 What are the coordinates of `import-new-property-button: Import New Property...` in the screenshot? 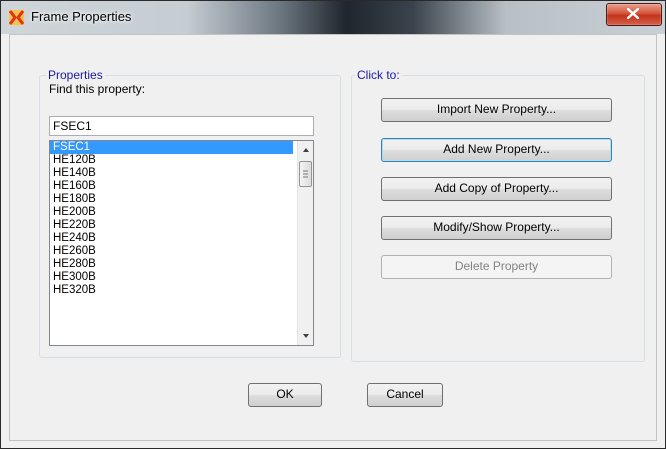 It's located at (496, 110).